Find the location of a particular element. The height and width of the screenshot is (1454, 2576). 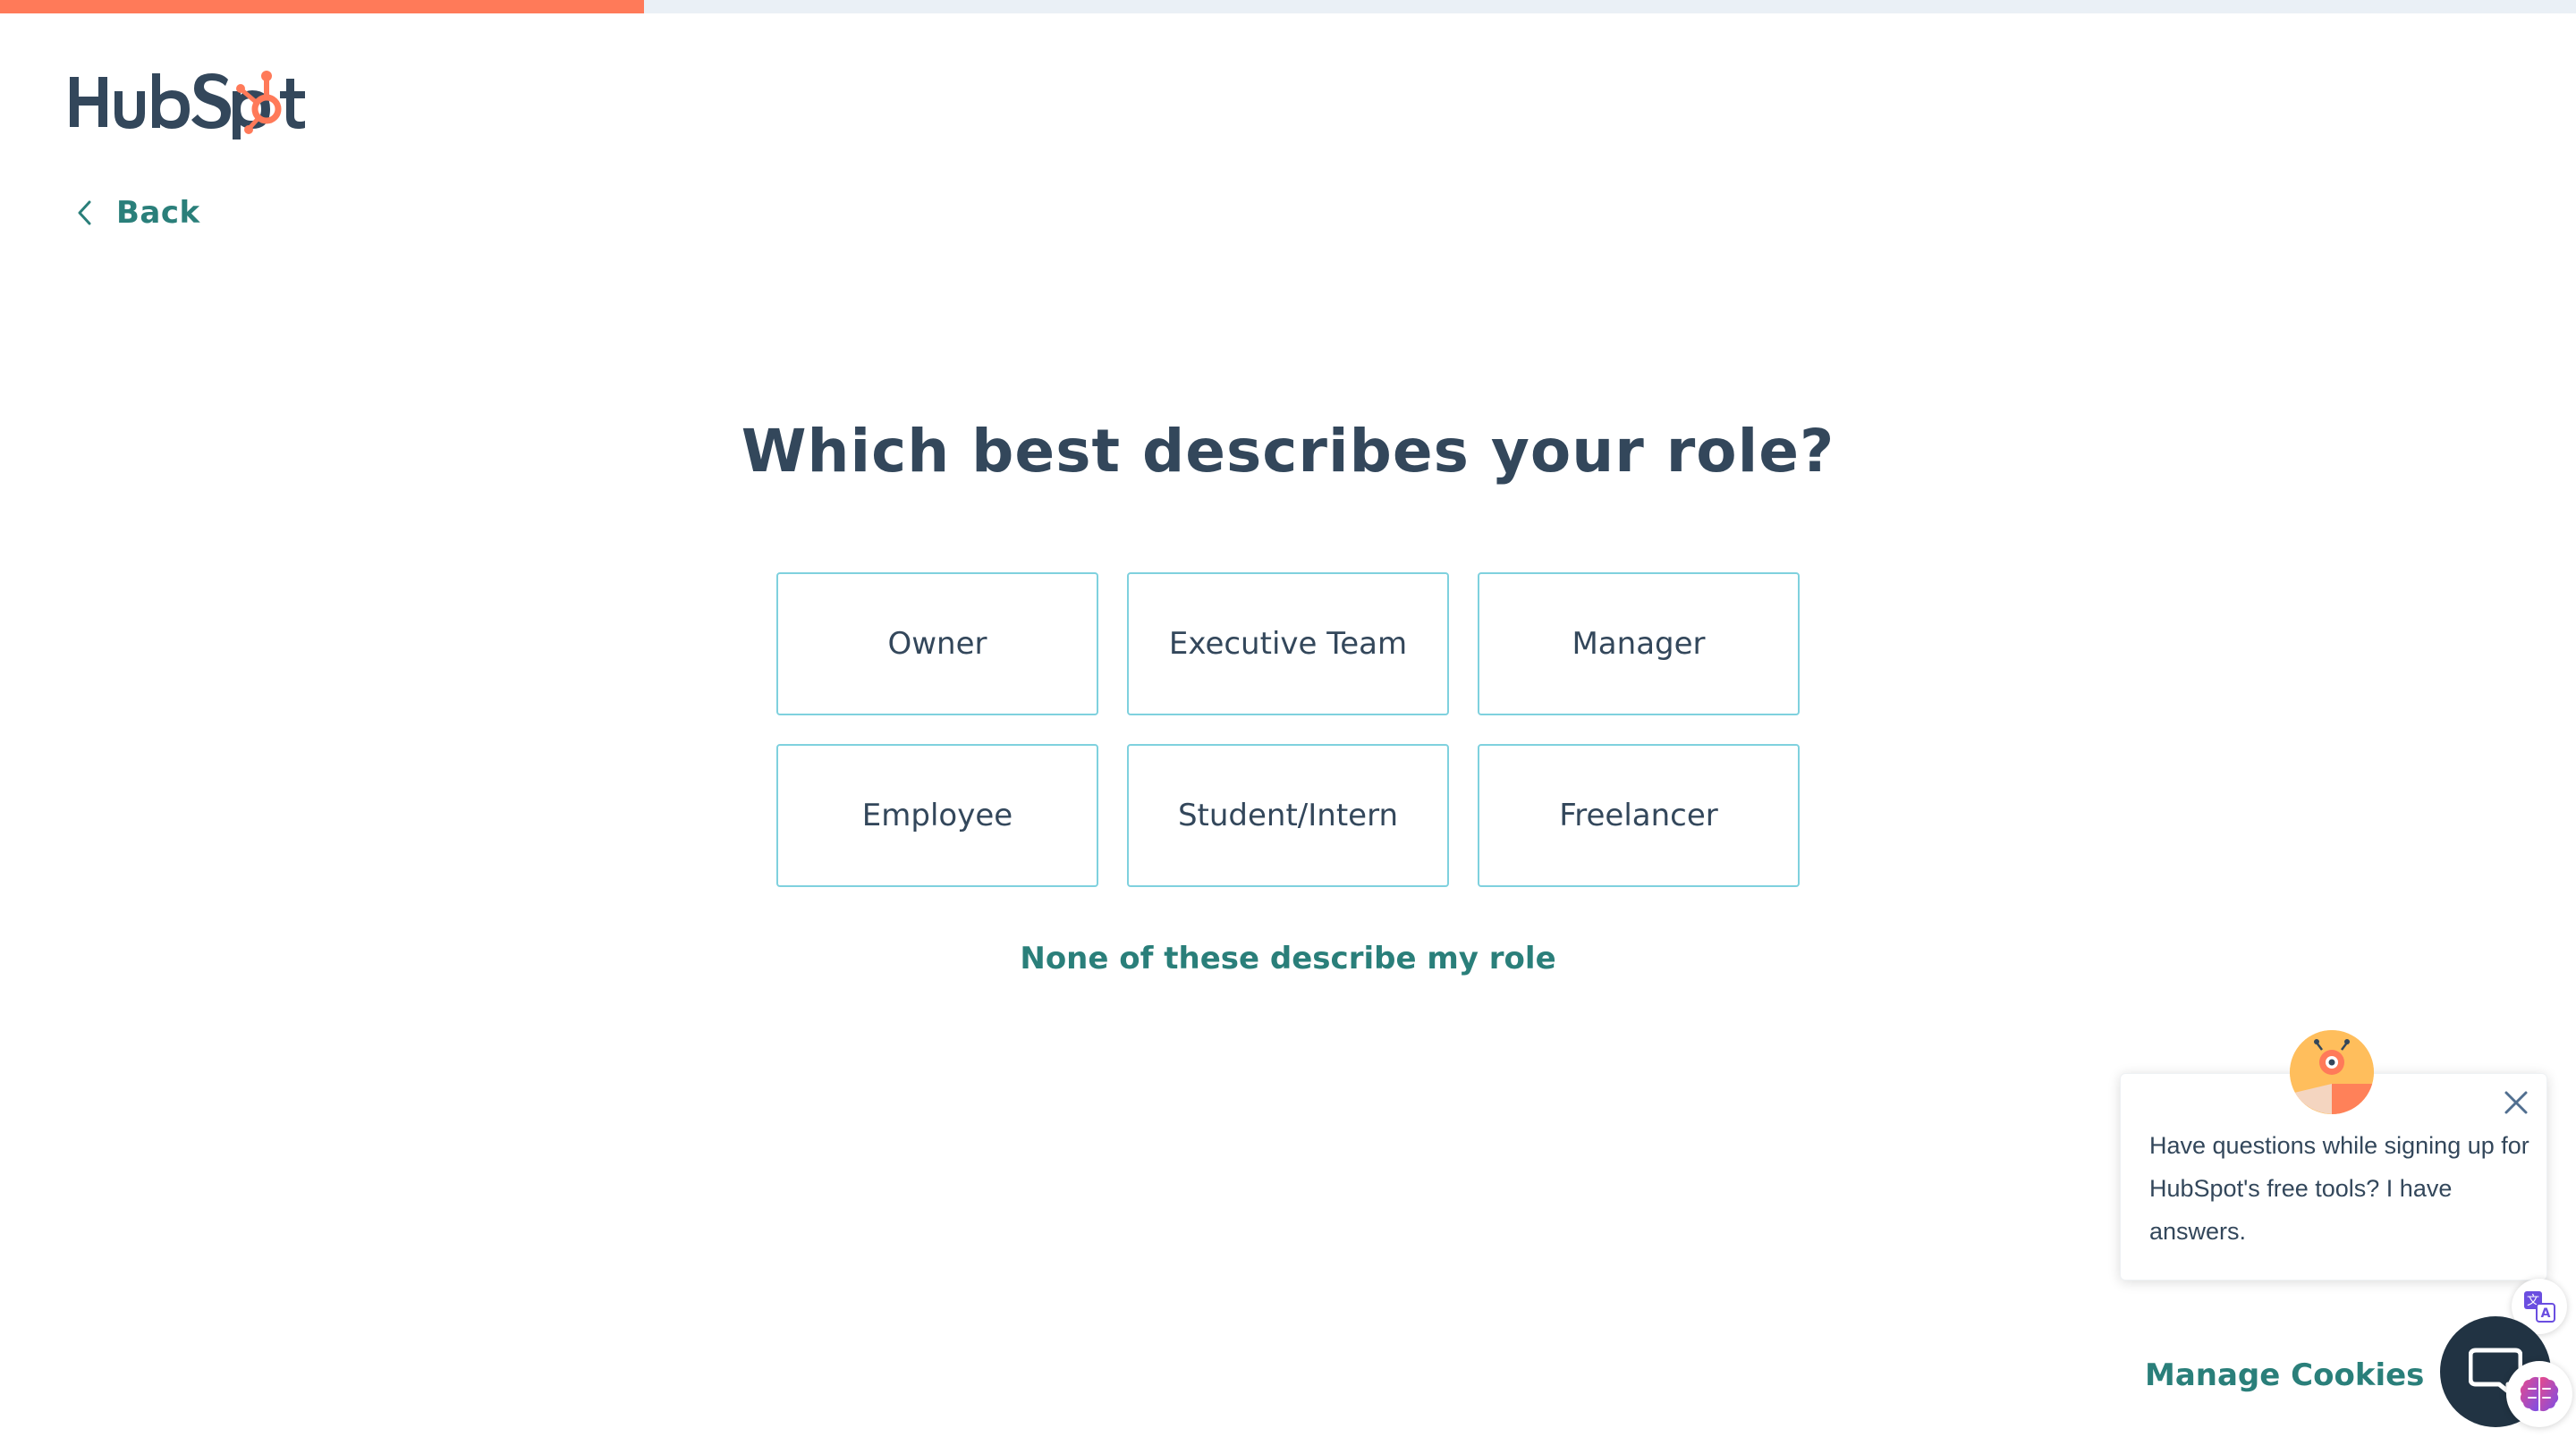

svg-text: A is located at coordinates (2546, 1313).